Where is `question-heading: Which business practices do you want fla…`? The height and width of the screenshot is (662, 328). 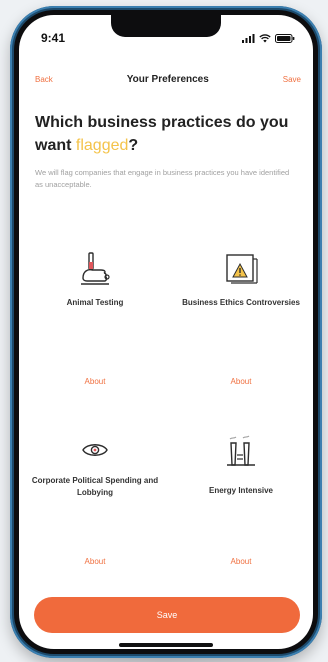
question-heading: Which business practices do you want fla… is located at coordinates (169, 134).